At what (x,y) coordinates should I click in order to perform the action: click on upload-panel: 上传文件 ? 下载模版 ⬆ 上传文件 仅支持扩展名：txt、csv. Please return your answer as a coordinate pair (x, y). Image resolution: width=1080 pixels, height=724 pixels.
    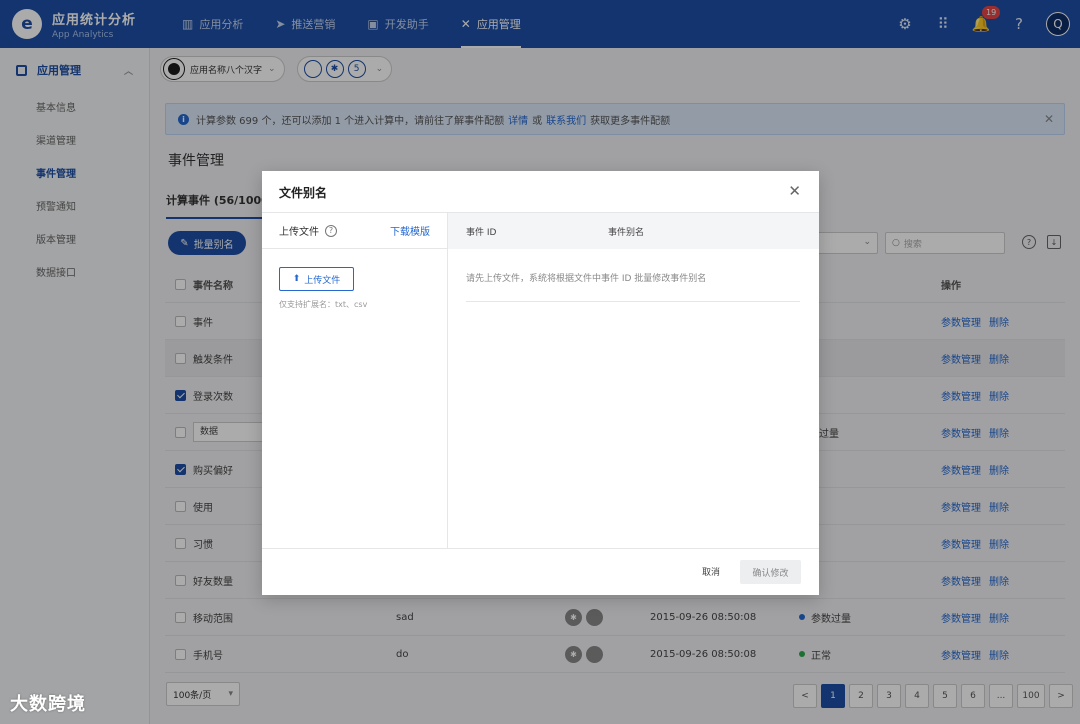
    Looking at the image, I should click on (355, 380).